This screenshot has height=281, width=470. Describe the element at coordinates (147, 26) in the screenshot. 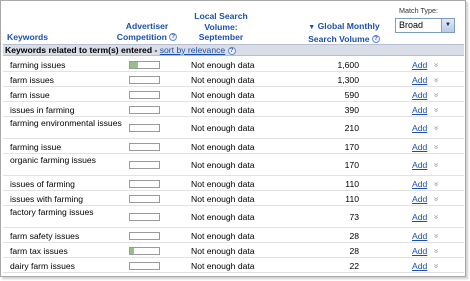

I see `col-header-competition-line1: Advertiser` at that location.